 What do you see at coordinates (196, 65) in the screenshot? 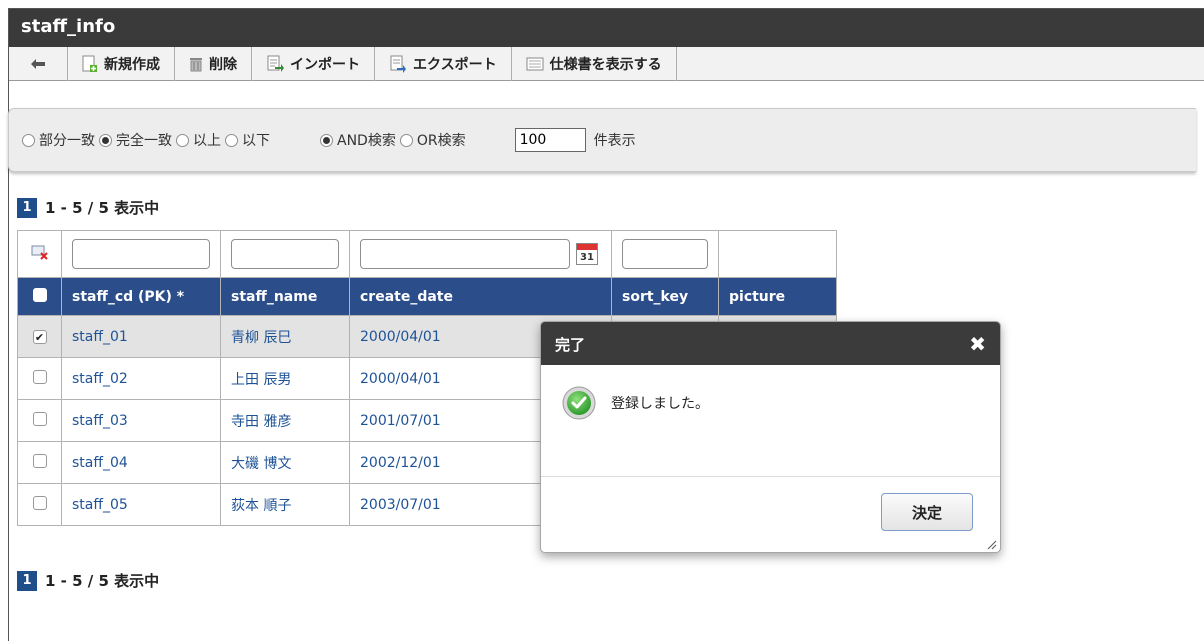
I see `trash-icon` at bounding box center [196, 65].